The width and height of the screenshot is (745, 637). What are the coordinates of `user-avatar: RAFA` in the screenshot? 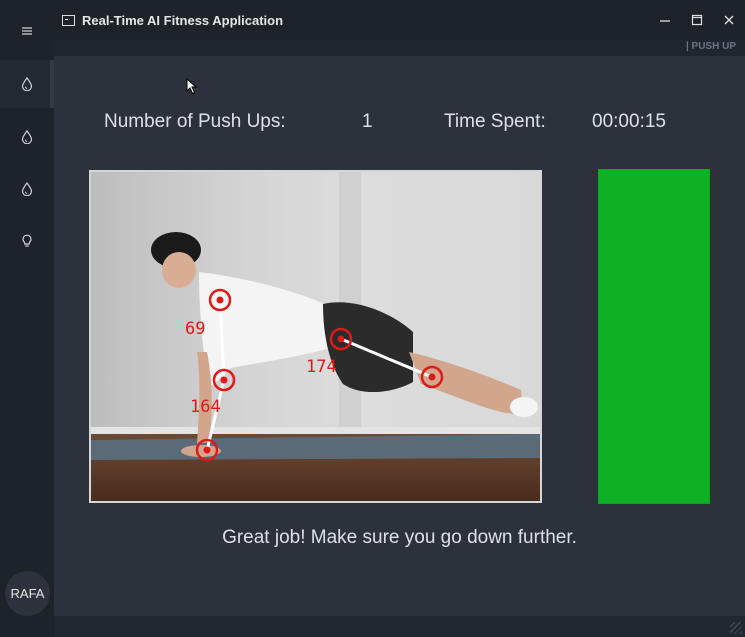 It's located at (27, 593).